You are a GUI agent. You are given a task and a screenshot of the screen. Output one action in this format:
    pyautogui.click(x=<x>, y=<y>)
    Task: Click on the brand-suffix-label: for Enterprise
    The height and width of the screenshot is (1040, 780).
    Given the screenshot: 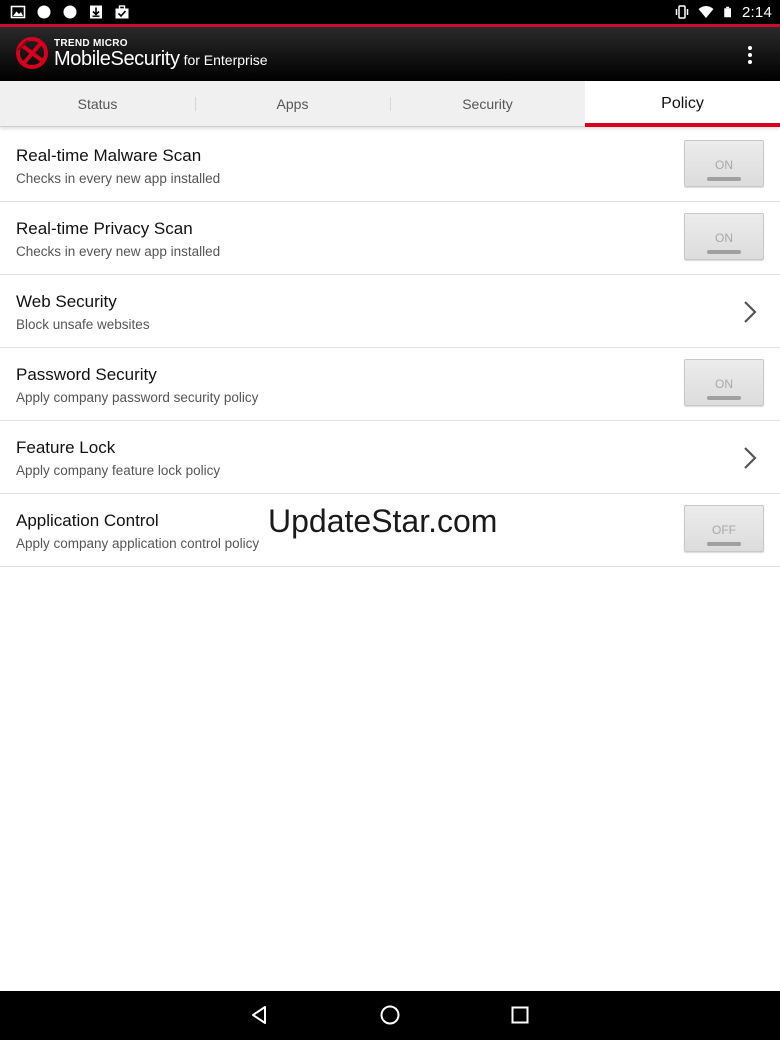 What is the action you would take?
    pyautogui.click(x=225, y=60)
    